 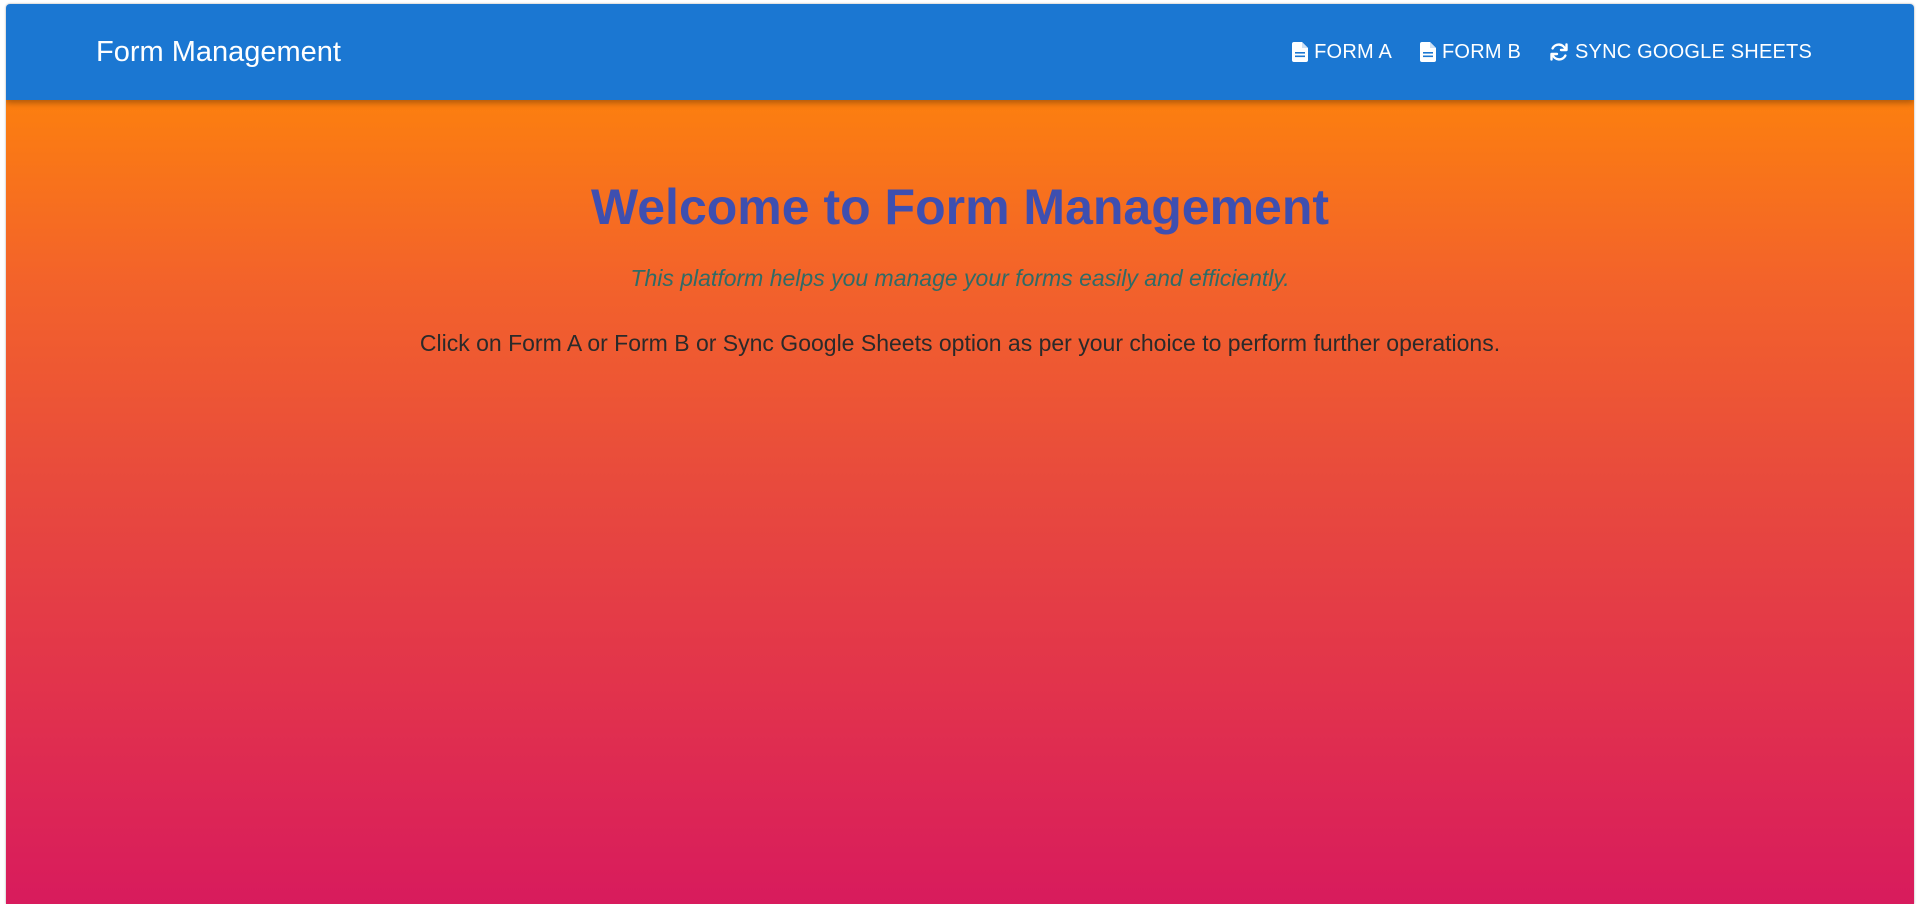 I want to click on sync-icon, so click(x=1559, y=52).